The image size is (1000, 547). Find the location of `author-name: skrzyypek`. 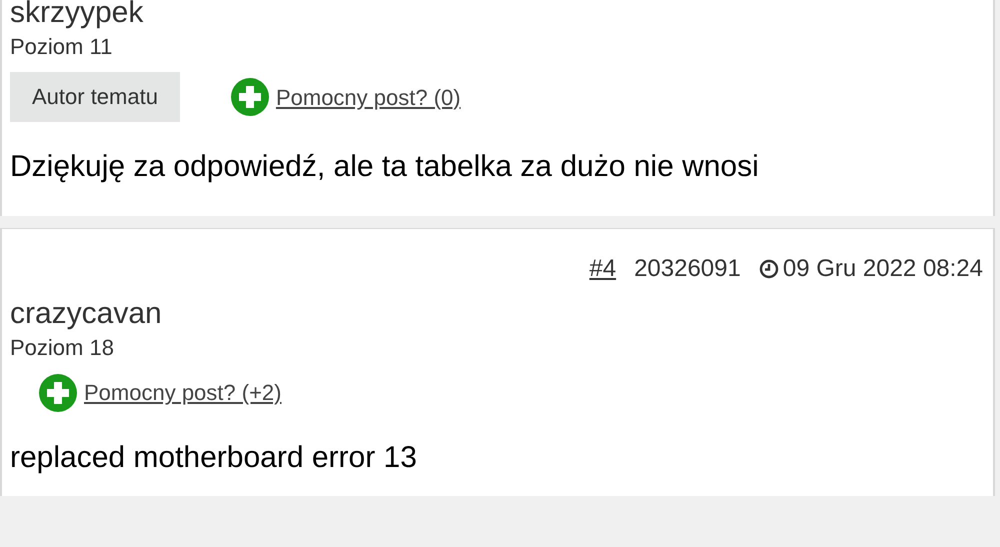

author-name: skrzyypek is located at coordinates (497, 14).